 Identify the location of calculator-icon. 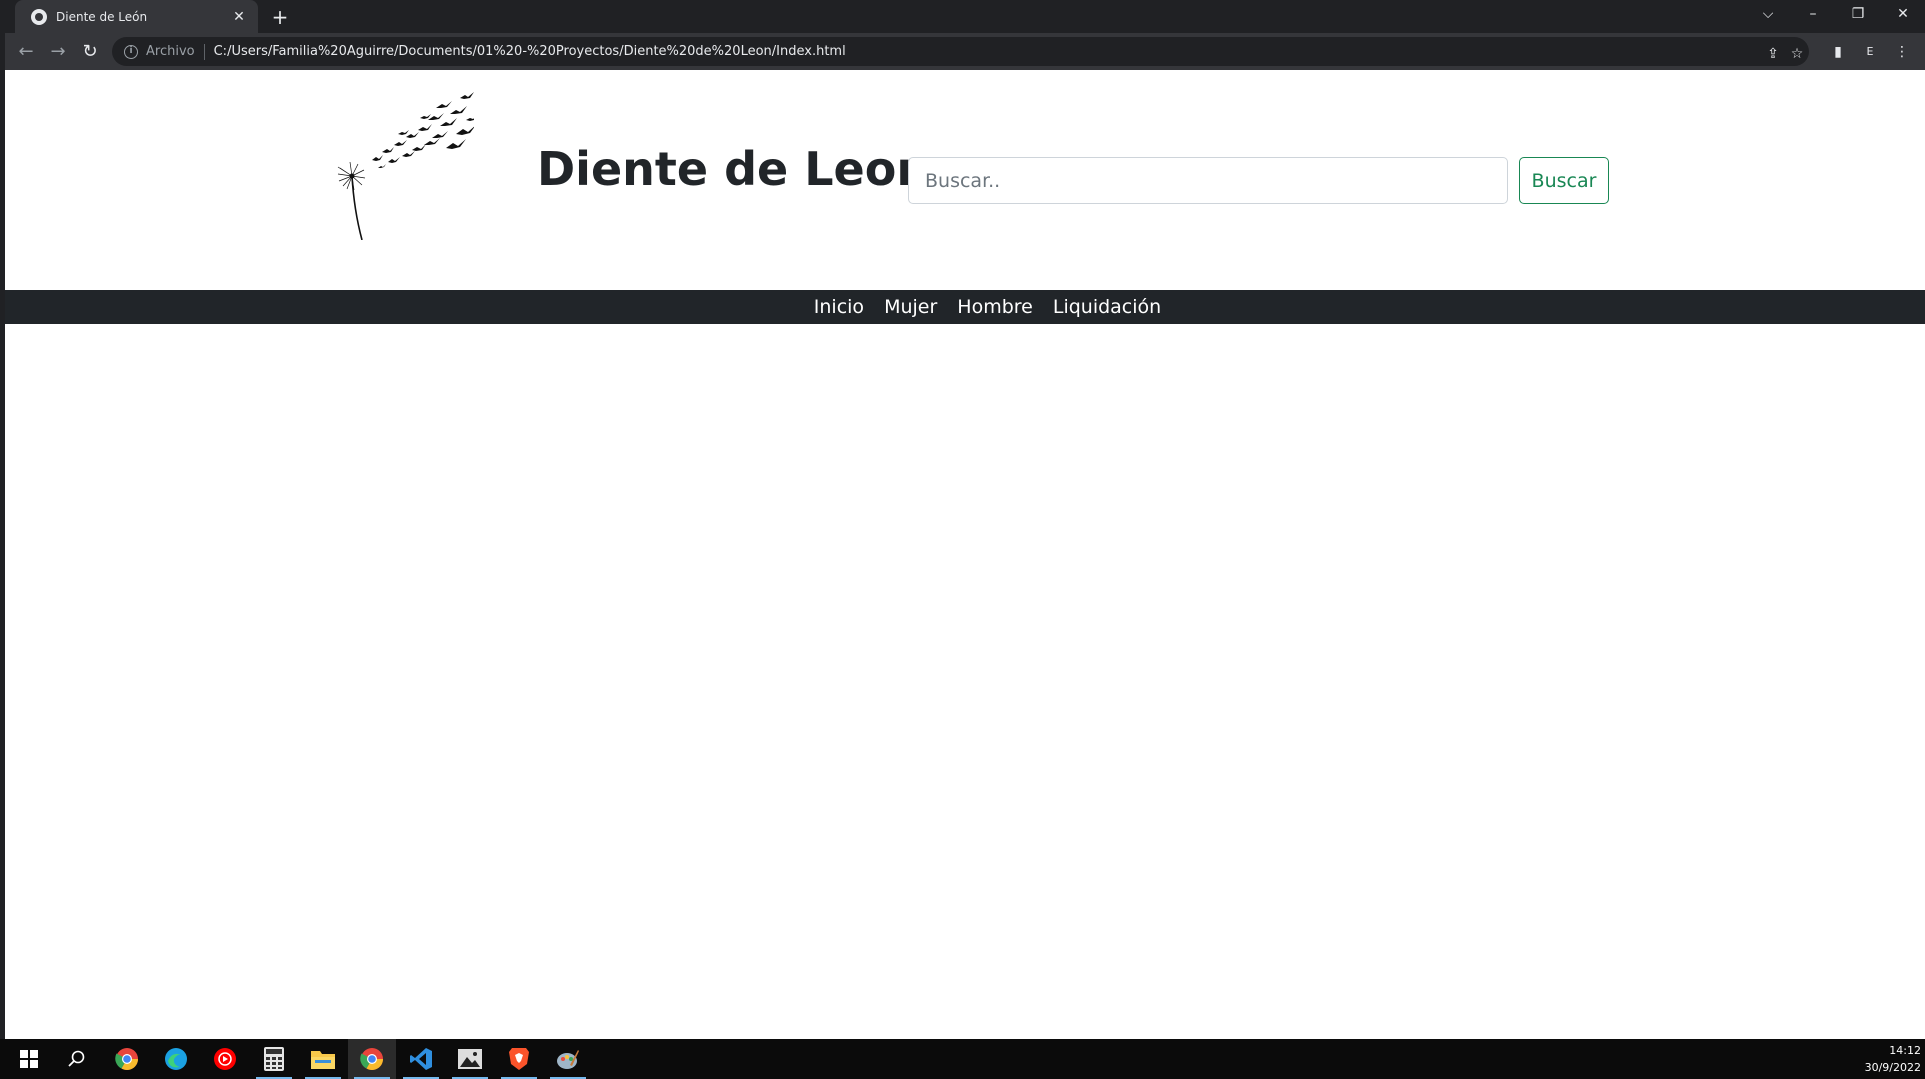
(274, 1059).